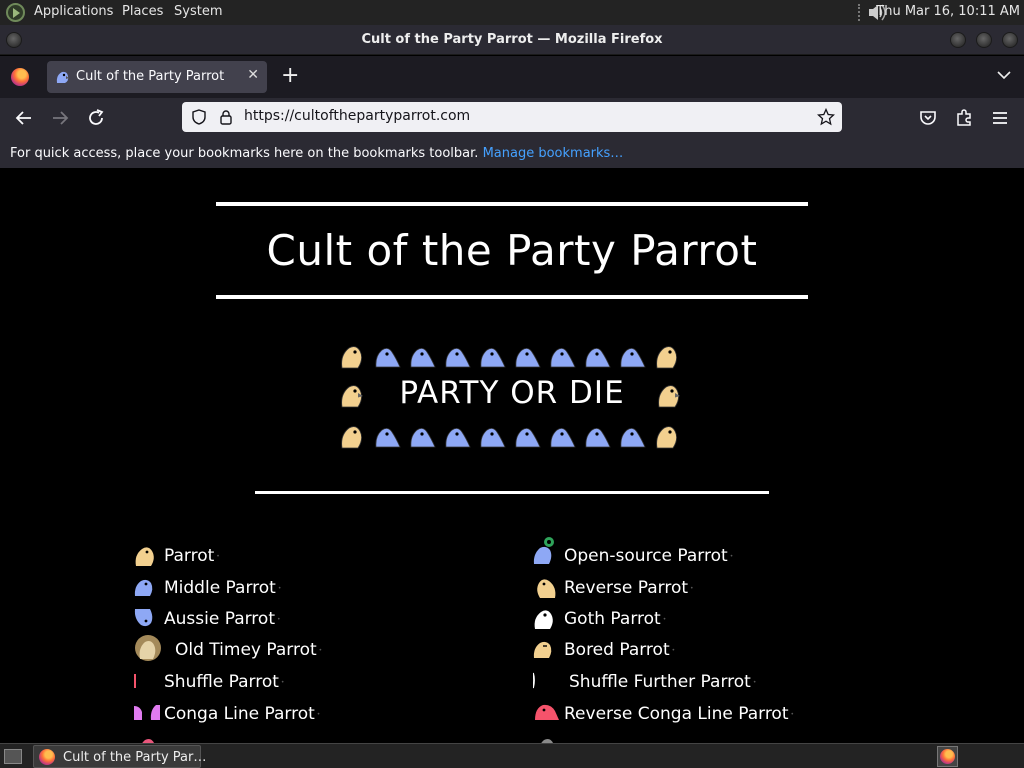 This screenshot has width=1024, height=768. I want to click on list-item-label: Bored Parrot, so click(619, 650).